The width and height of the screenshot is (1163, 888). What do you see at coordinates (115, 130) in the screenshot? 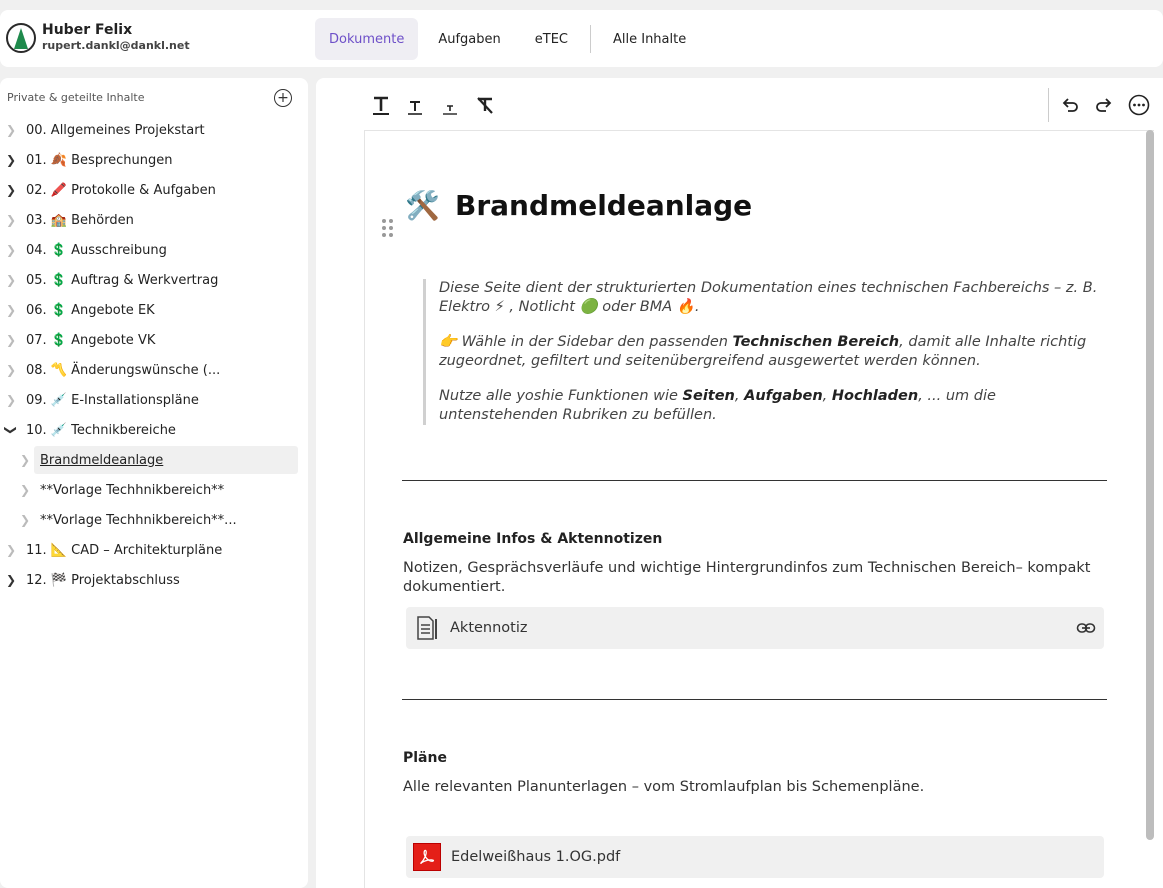
I see `sidebar-item-label: 00. Allgemeines Projekstart` at bounding box center [115, 130].